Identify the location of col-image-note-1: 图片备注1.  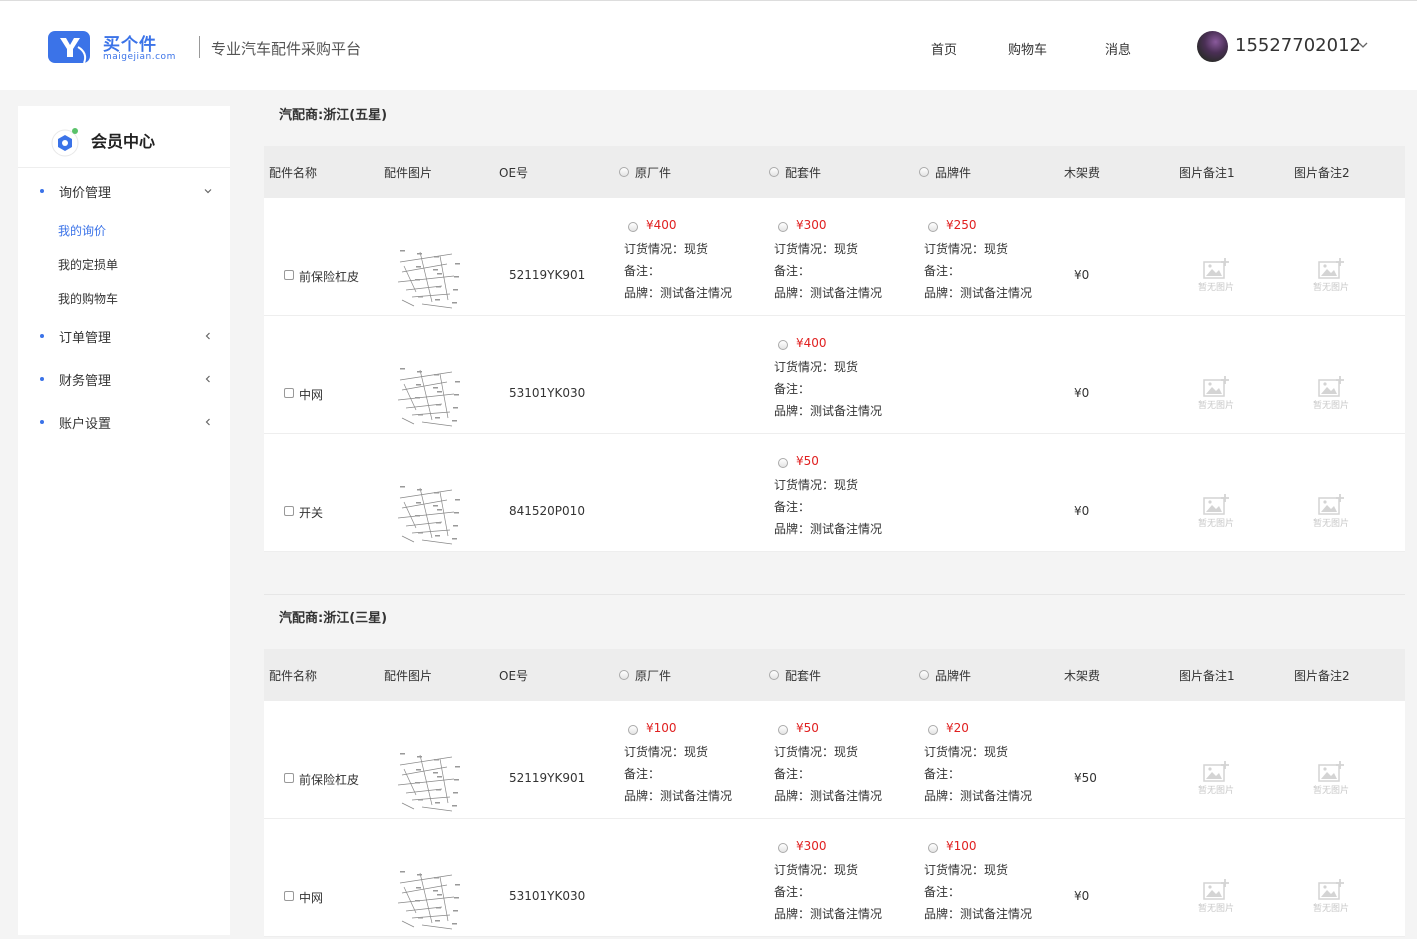
(1207, 173).